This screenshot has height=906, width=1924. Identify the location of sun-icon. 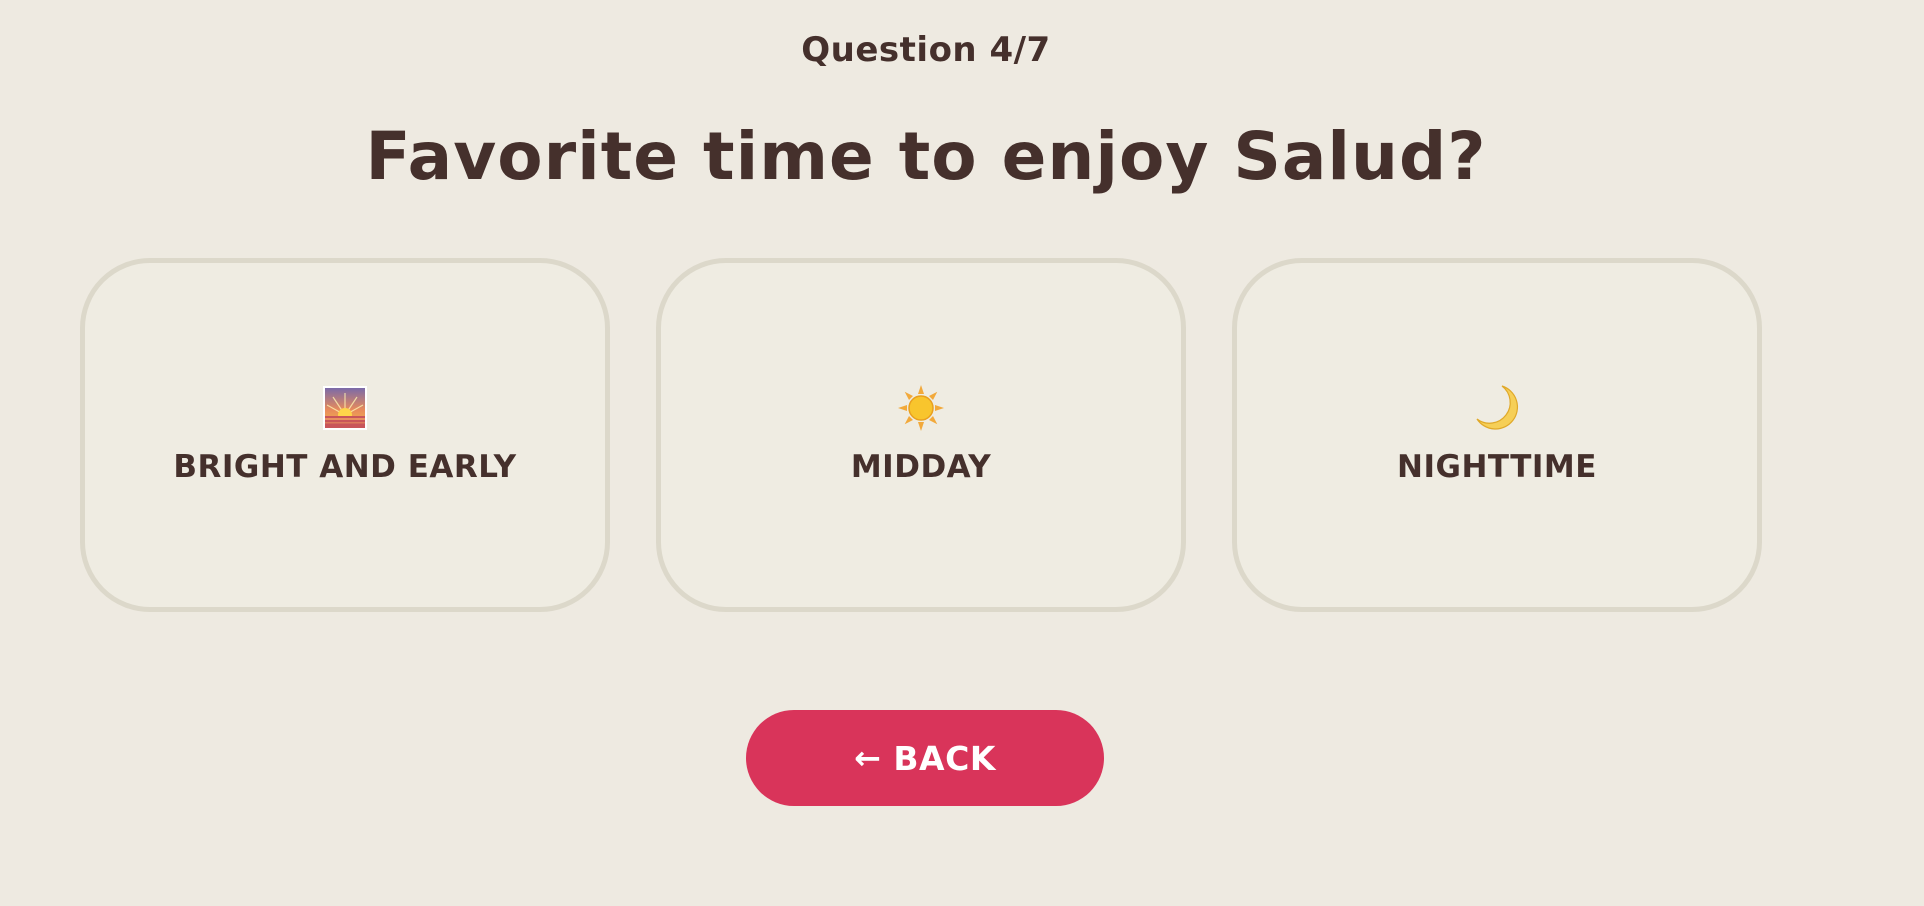
(921, 408).